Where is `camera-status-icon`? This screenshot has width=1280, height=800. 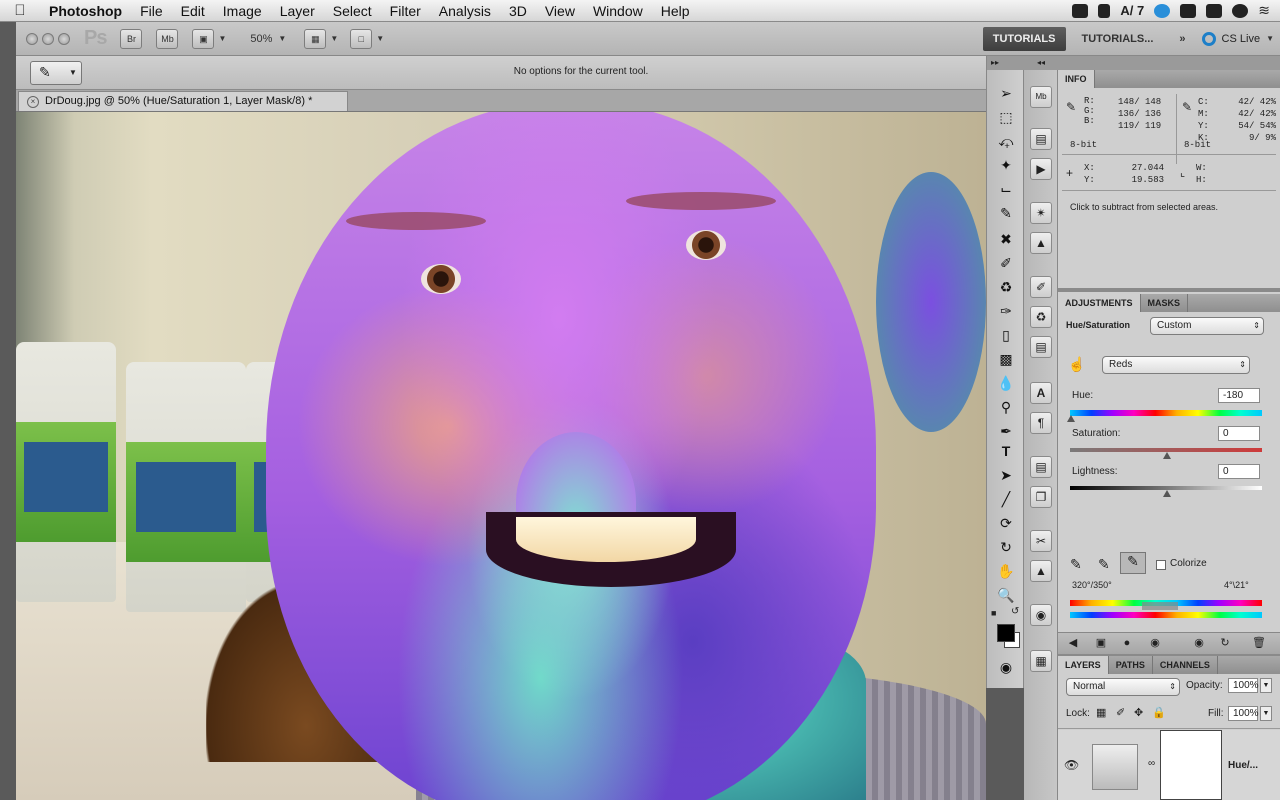
camera-status-icon is located at coordinates (1080, 10).